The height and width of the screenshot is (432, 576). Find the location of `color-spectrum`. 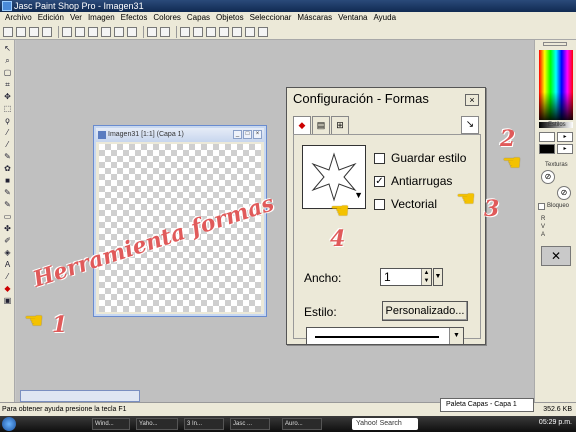

color-spectrum is located at coordinates (556, 89).